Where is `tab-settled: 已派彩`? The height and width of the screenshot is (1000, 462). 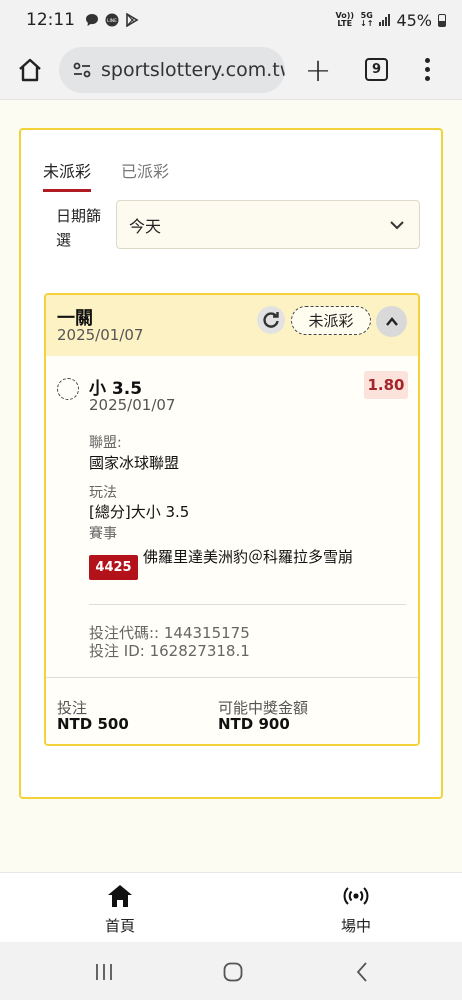 tab-settled: 已派彩 is located at coordinates (145, 175).